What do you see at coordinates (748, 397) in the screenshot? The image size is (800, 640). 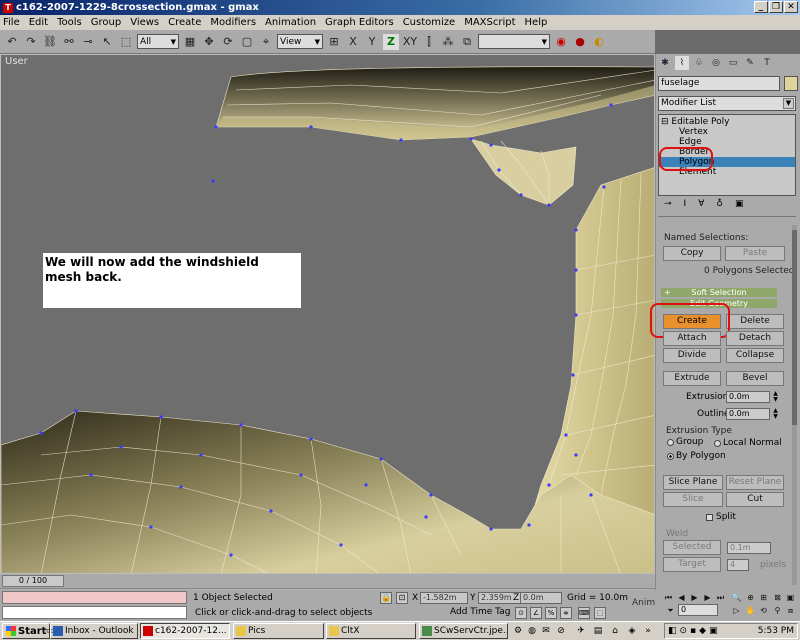 I see `extrusion-field: 0.0m` at bounding box center [748, 397].